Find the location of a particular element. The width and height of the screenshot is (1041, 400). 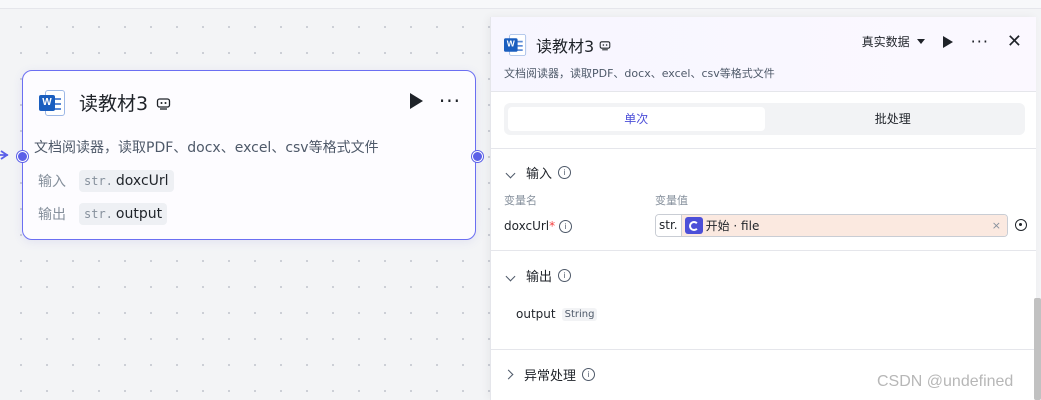

clear-reference-icon: × is located at coordinates (996, 225).